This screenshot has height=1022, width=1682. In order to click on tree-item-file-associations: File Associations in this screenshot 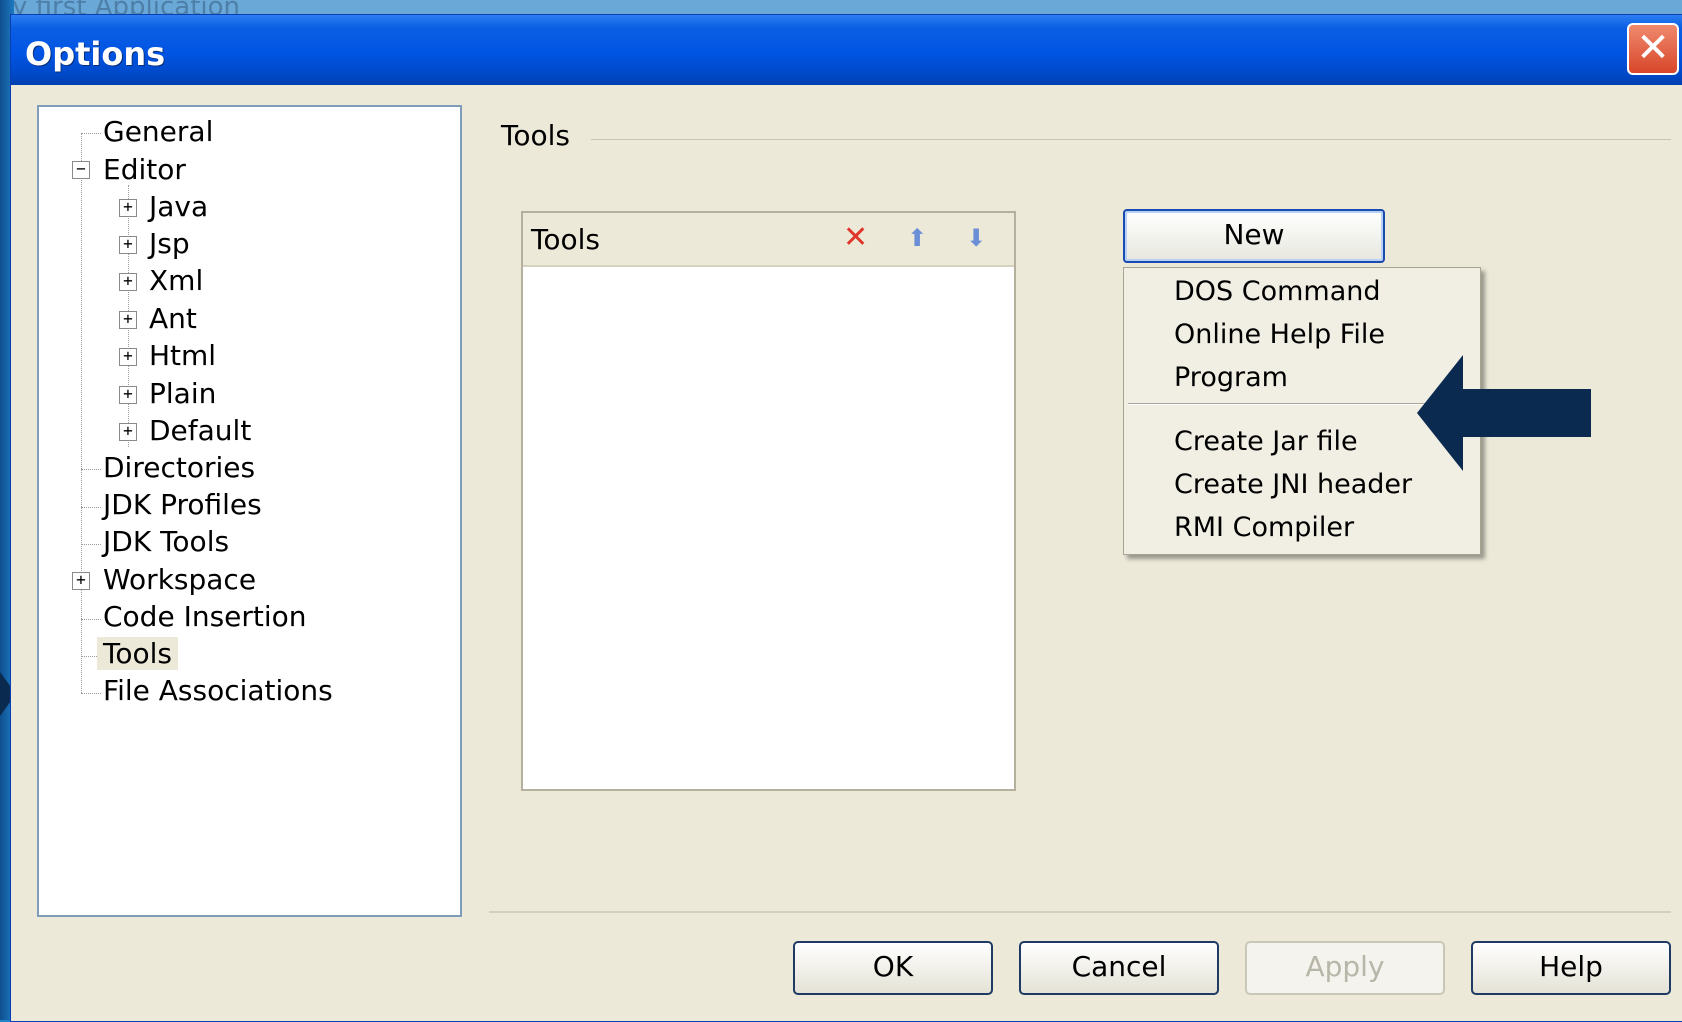, I will do `click(218, 690)`.